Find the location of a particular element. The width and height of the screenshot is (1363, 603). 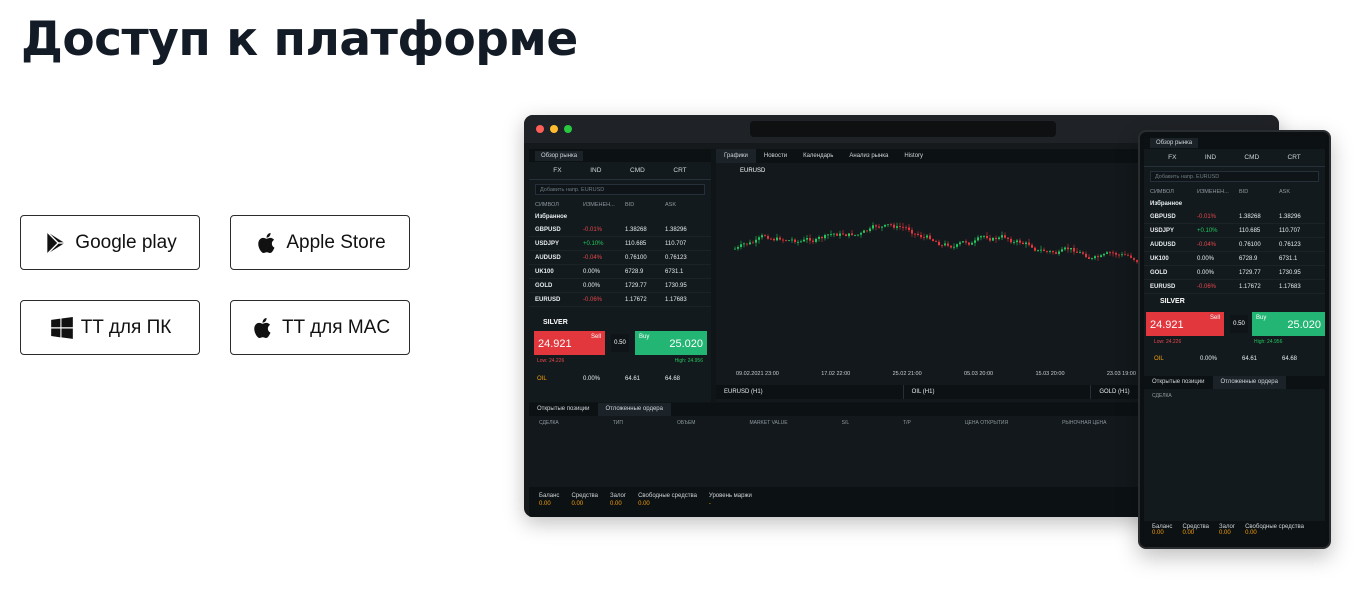

row-bid: 0.76100 is located at coordinates (1250, 244).